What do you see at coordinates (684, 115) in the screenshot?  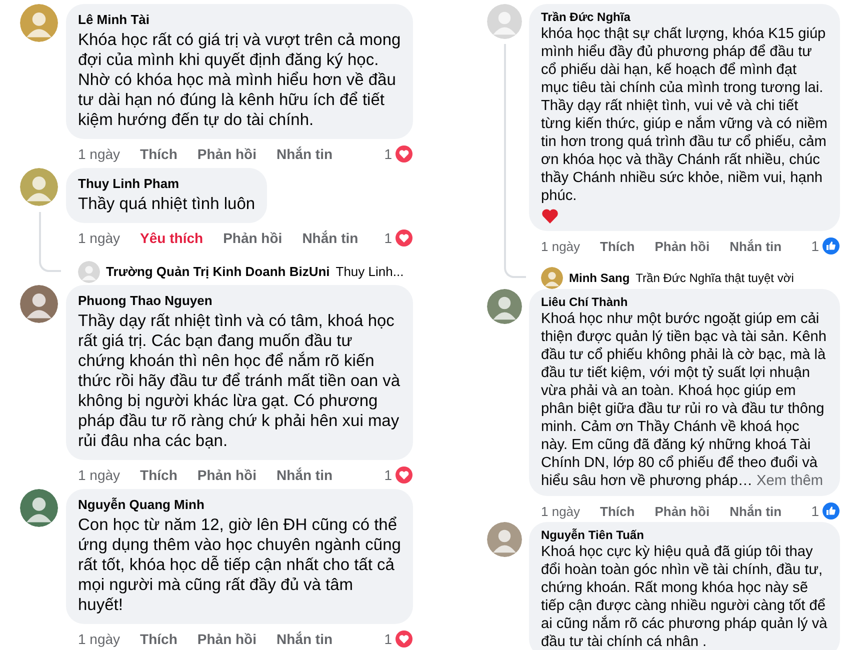 I see `comment-text: khóa học thật sự chất lượng, khóa K15 giúp mình hiểu đầy đủ phương pháp để đầu tư cổ phiếu dài hạn, kế hoạch để mình đạt mục tiêu tài chính của mình trong tương lai. Thầy dạy rất nhiệt tình, vui vẻ và chi tiết từng kiến thức, giúp e nắm vững và có niềm tin hơn trong quá trình đầu tư cổ phiếu, cảm ơn khóa học và thầy Chánh rất nhiều, chúc thầy Chánh nhiều sức khỏe, niềm vui, hạnh phúc.` at bounding box center [684, 115].